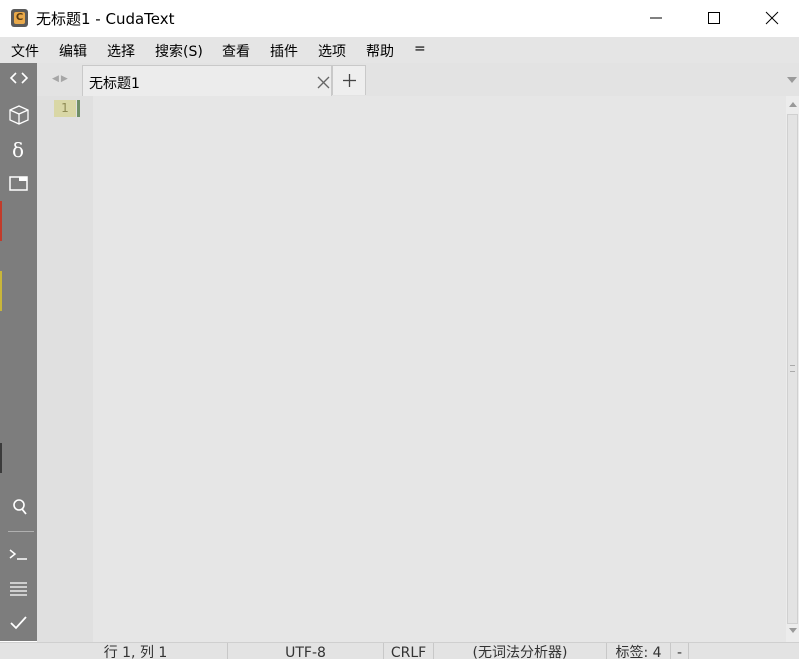 This screenshot has height=659, width=799. What do you see at coordinates (418, 79) in the screenshot?
I see `tab-bar: ◀▶ 无标题1` at bounding box center [418, 79].